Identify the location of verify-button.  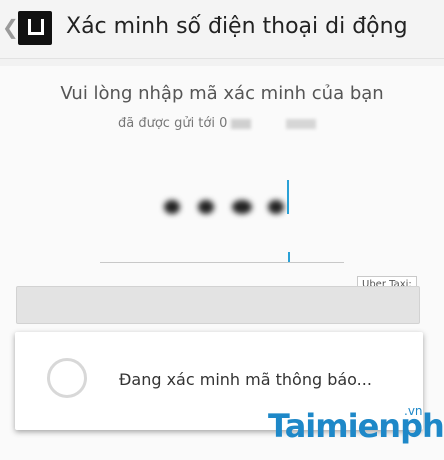
(218, 305).